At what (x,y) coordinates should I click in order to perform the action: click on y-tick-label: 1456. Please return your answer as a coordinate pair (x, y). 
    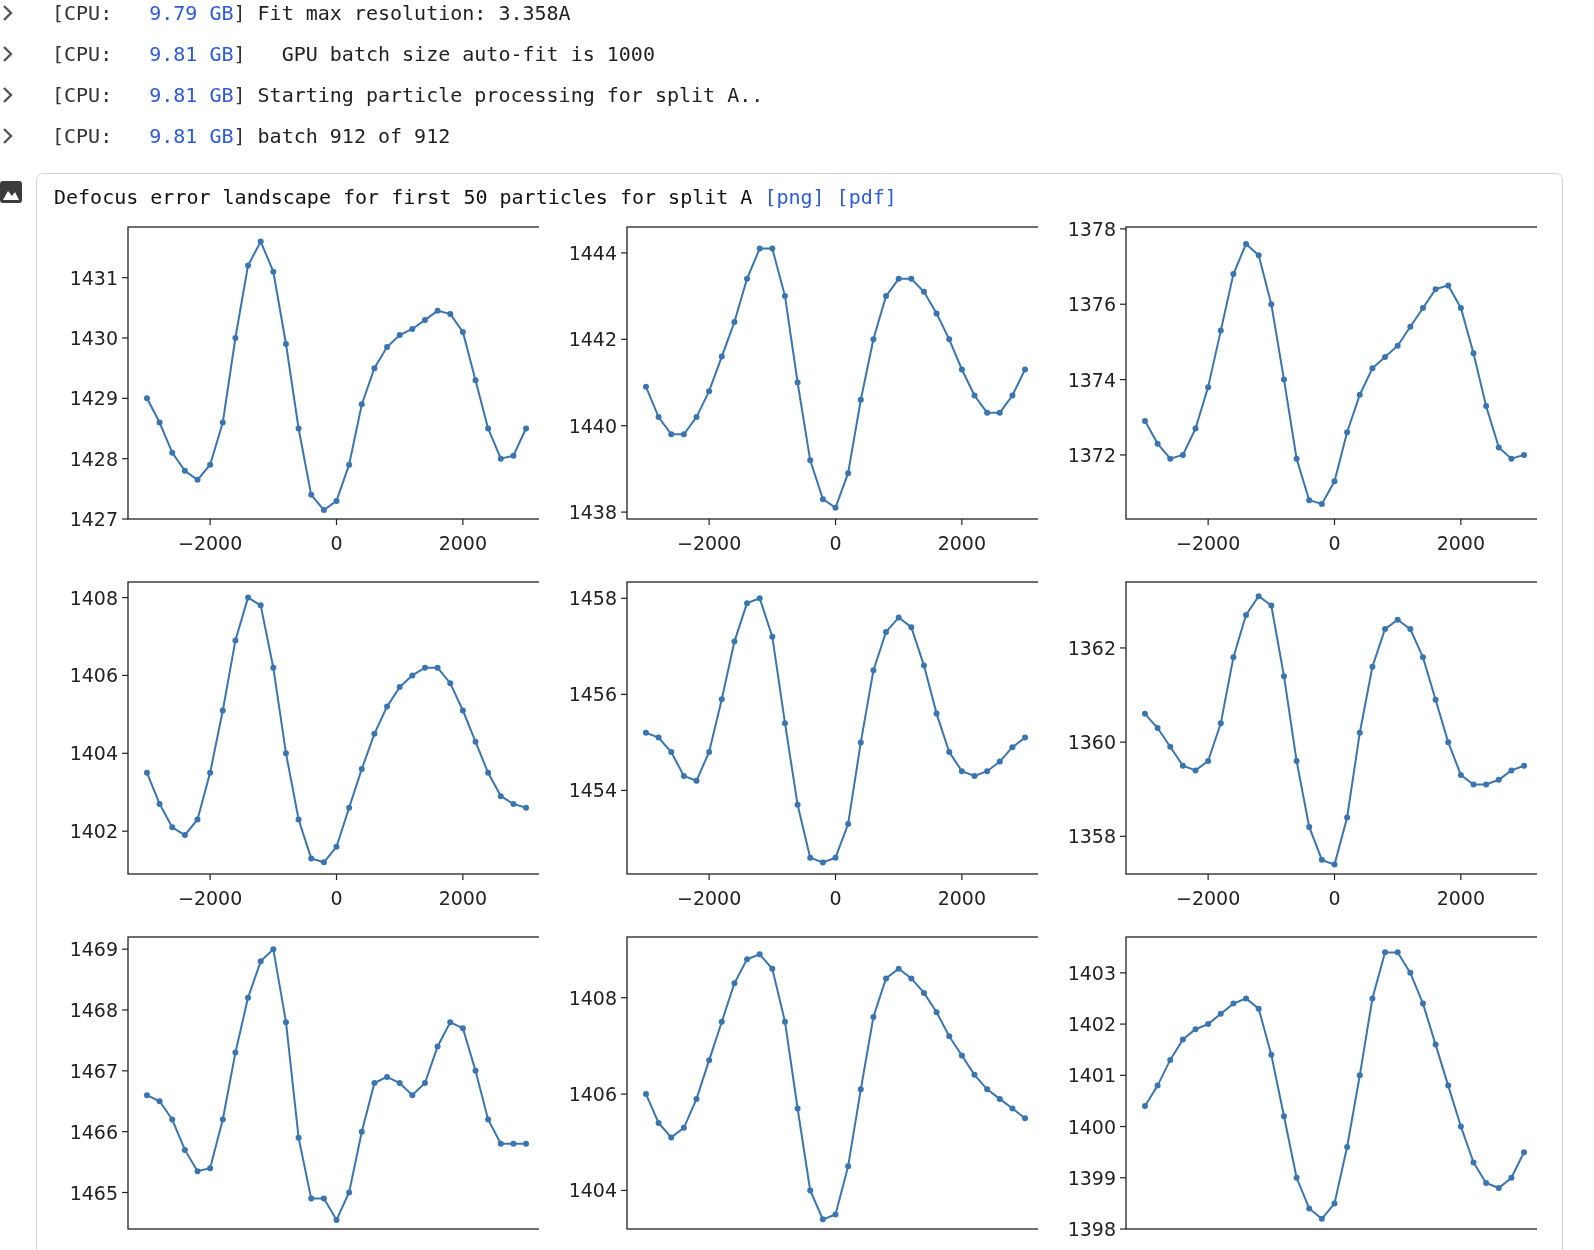
    Looking at the image, I should click on (592, 694).